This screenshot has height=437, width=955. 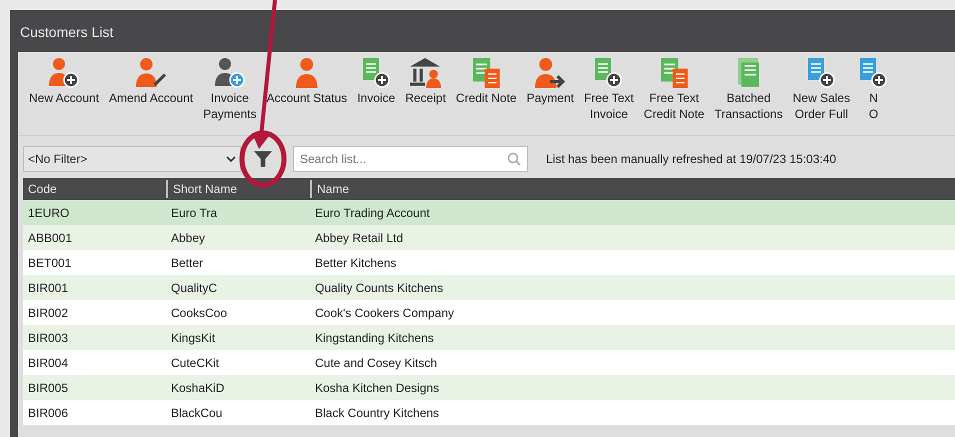 I want to click on person-arrow-icon, so click(x=550, y=73).